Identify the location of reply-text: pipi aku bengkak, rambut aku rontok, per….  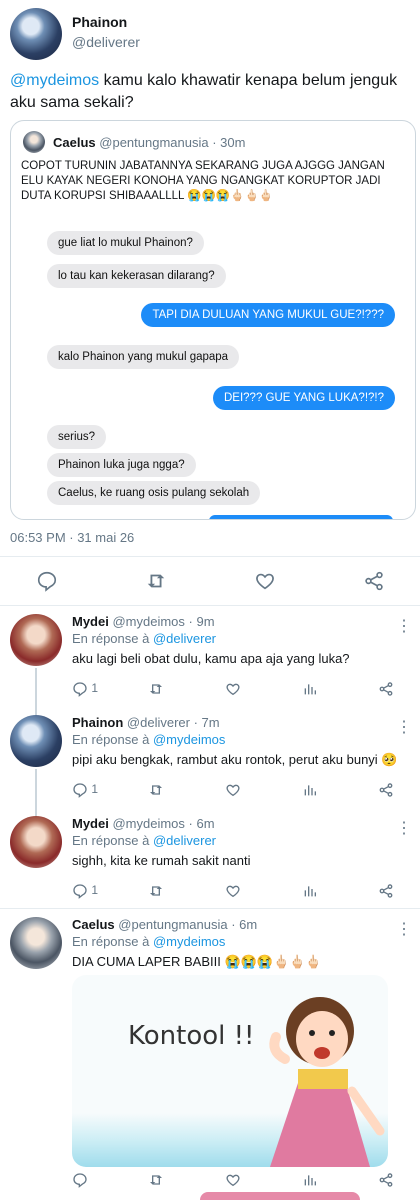
(235, 759).